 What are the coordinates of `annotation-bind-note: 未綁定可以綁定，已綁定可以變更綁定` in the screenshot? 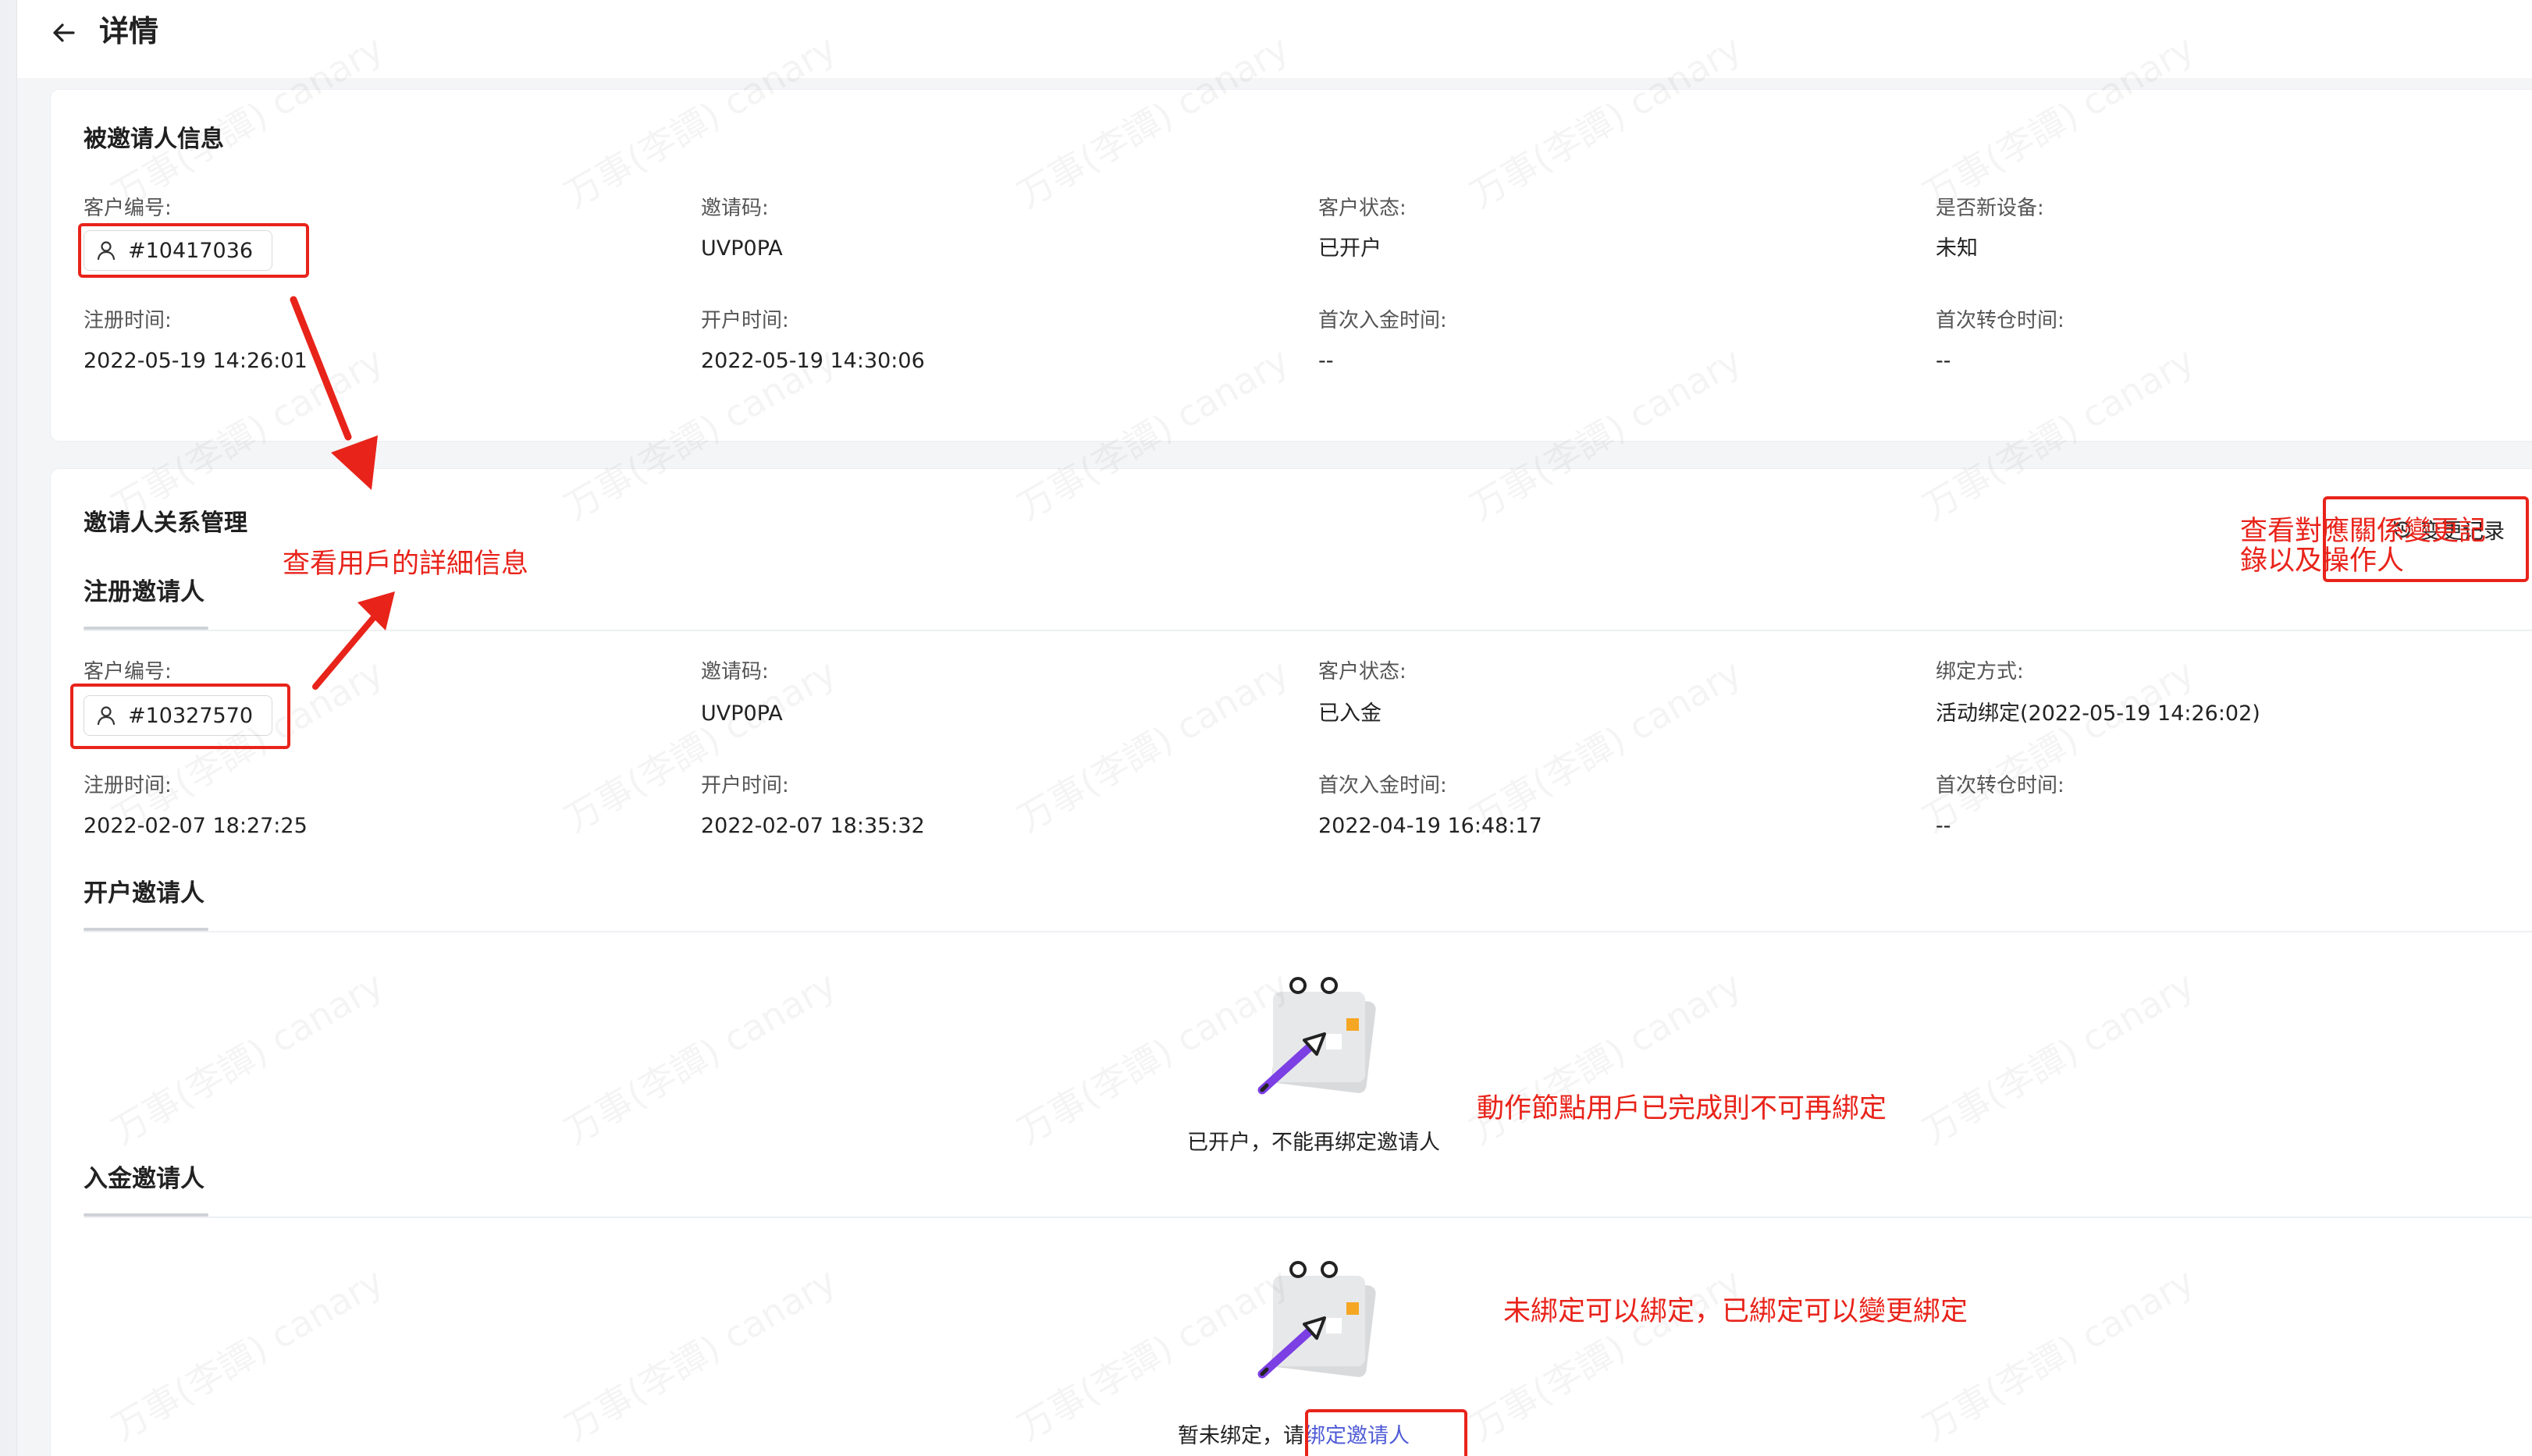 It's located at (1735, 1311).